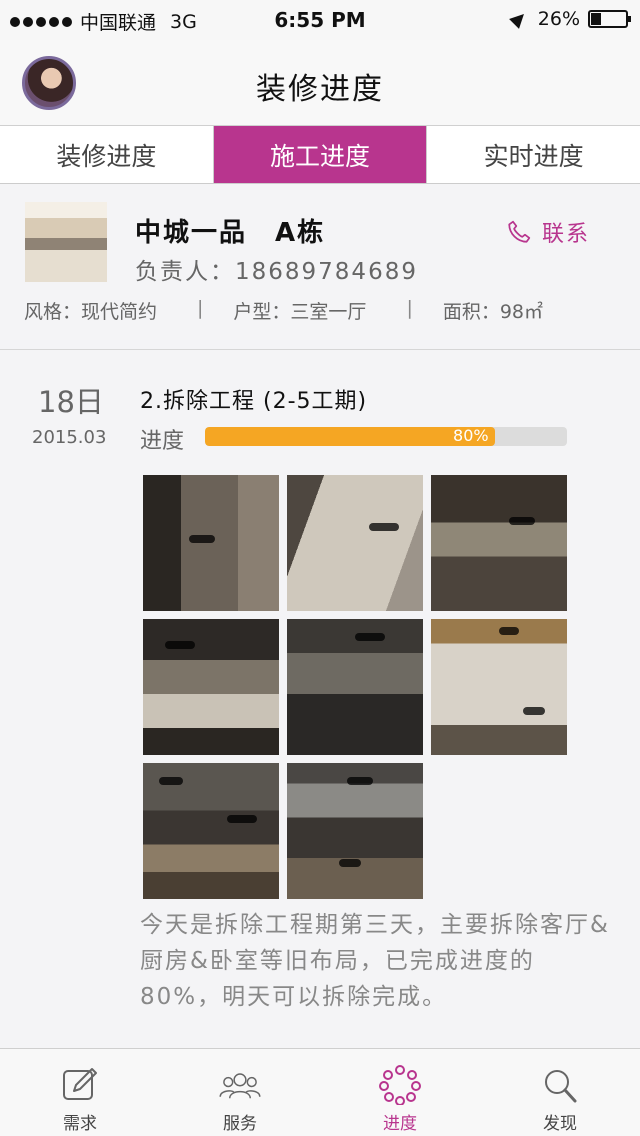 The height and width of the screenshot is (1136, 640). Describe the element at coordinates (80, 1124) in the screenshot. I see `bottom-tab-label: 需求` at that location.